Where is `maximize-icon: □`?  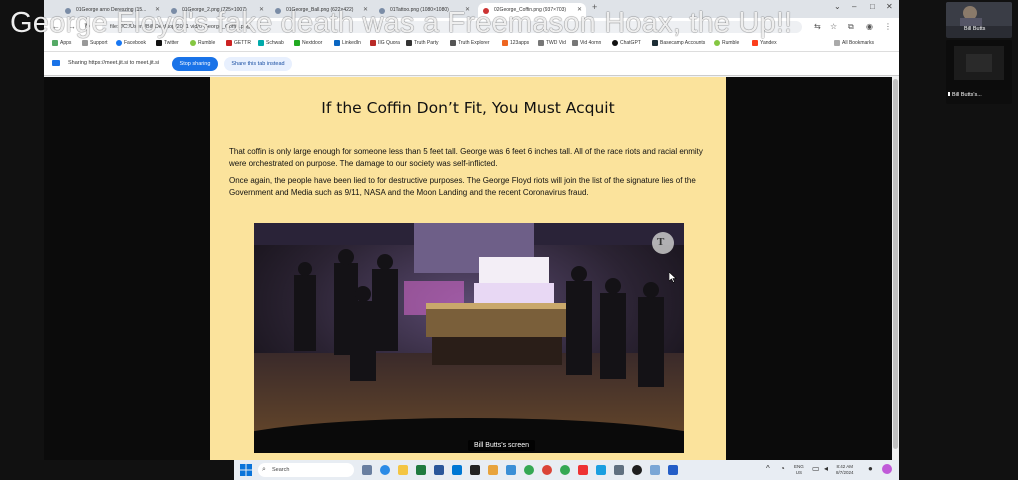
maximize-icon: □ is located at coordinates (872, 6).